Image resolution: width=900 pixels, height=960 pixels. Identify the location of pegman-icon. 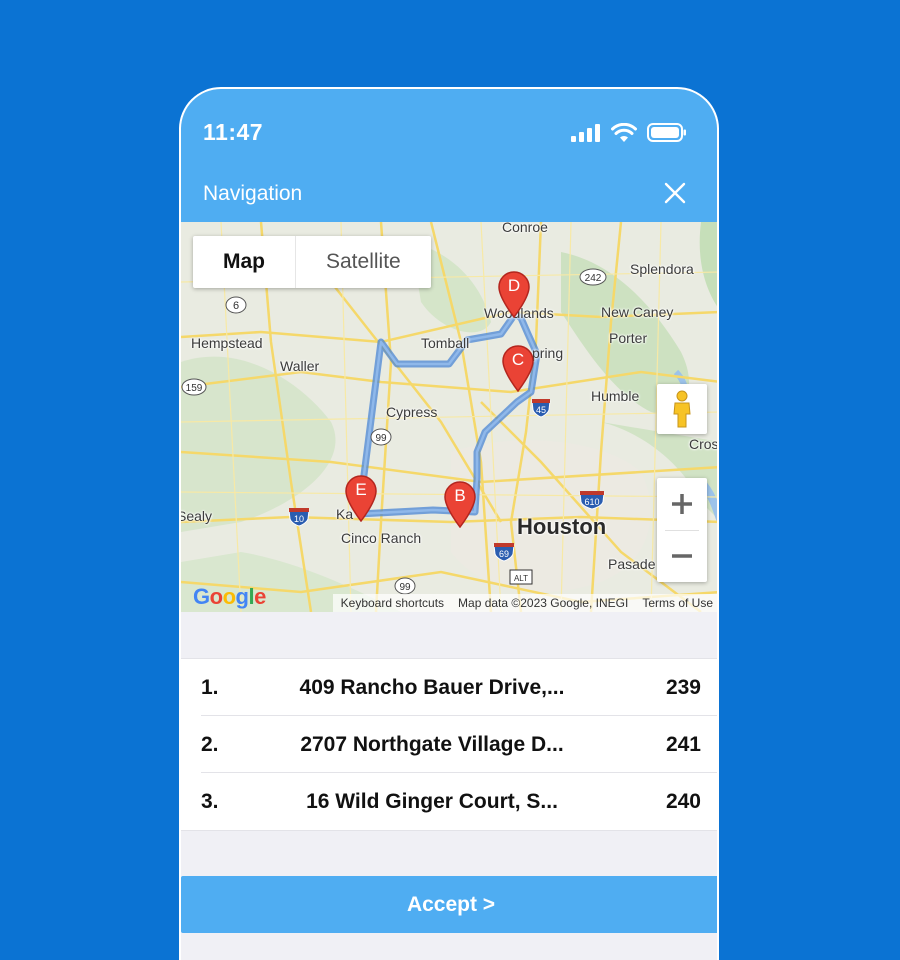
(682, 409).